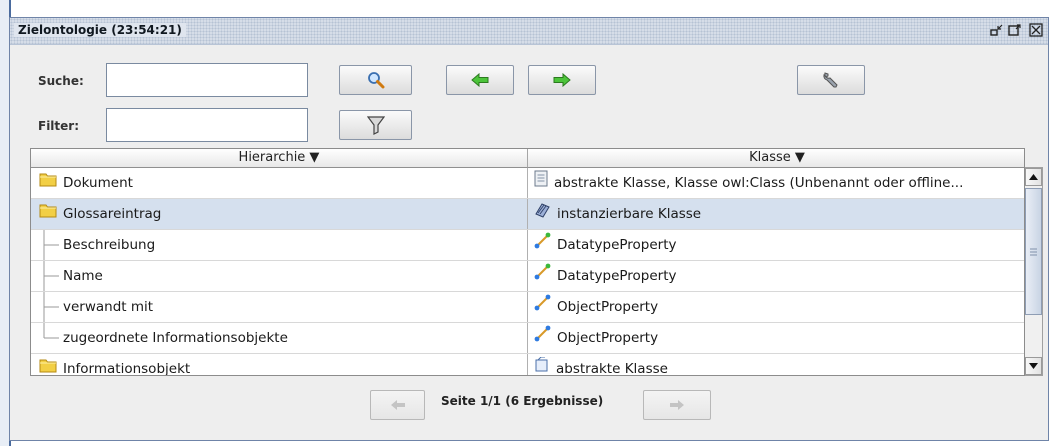 The height and width of the screenshot is (446, 1059). What do you see at coordinates (127, 368) in the screenshot?
I see `hierarchy-label: Informationsobjekt` at bounding box center [127, 368].